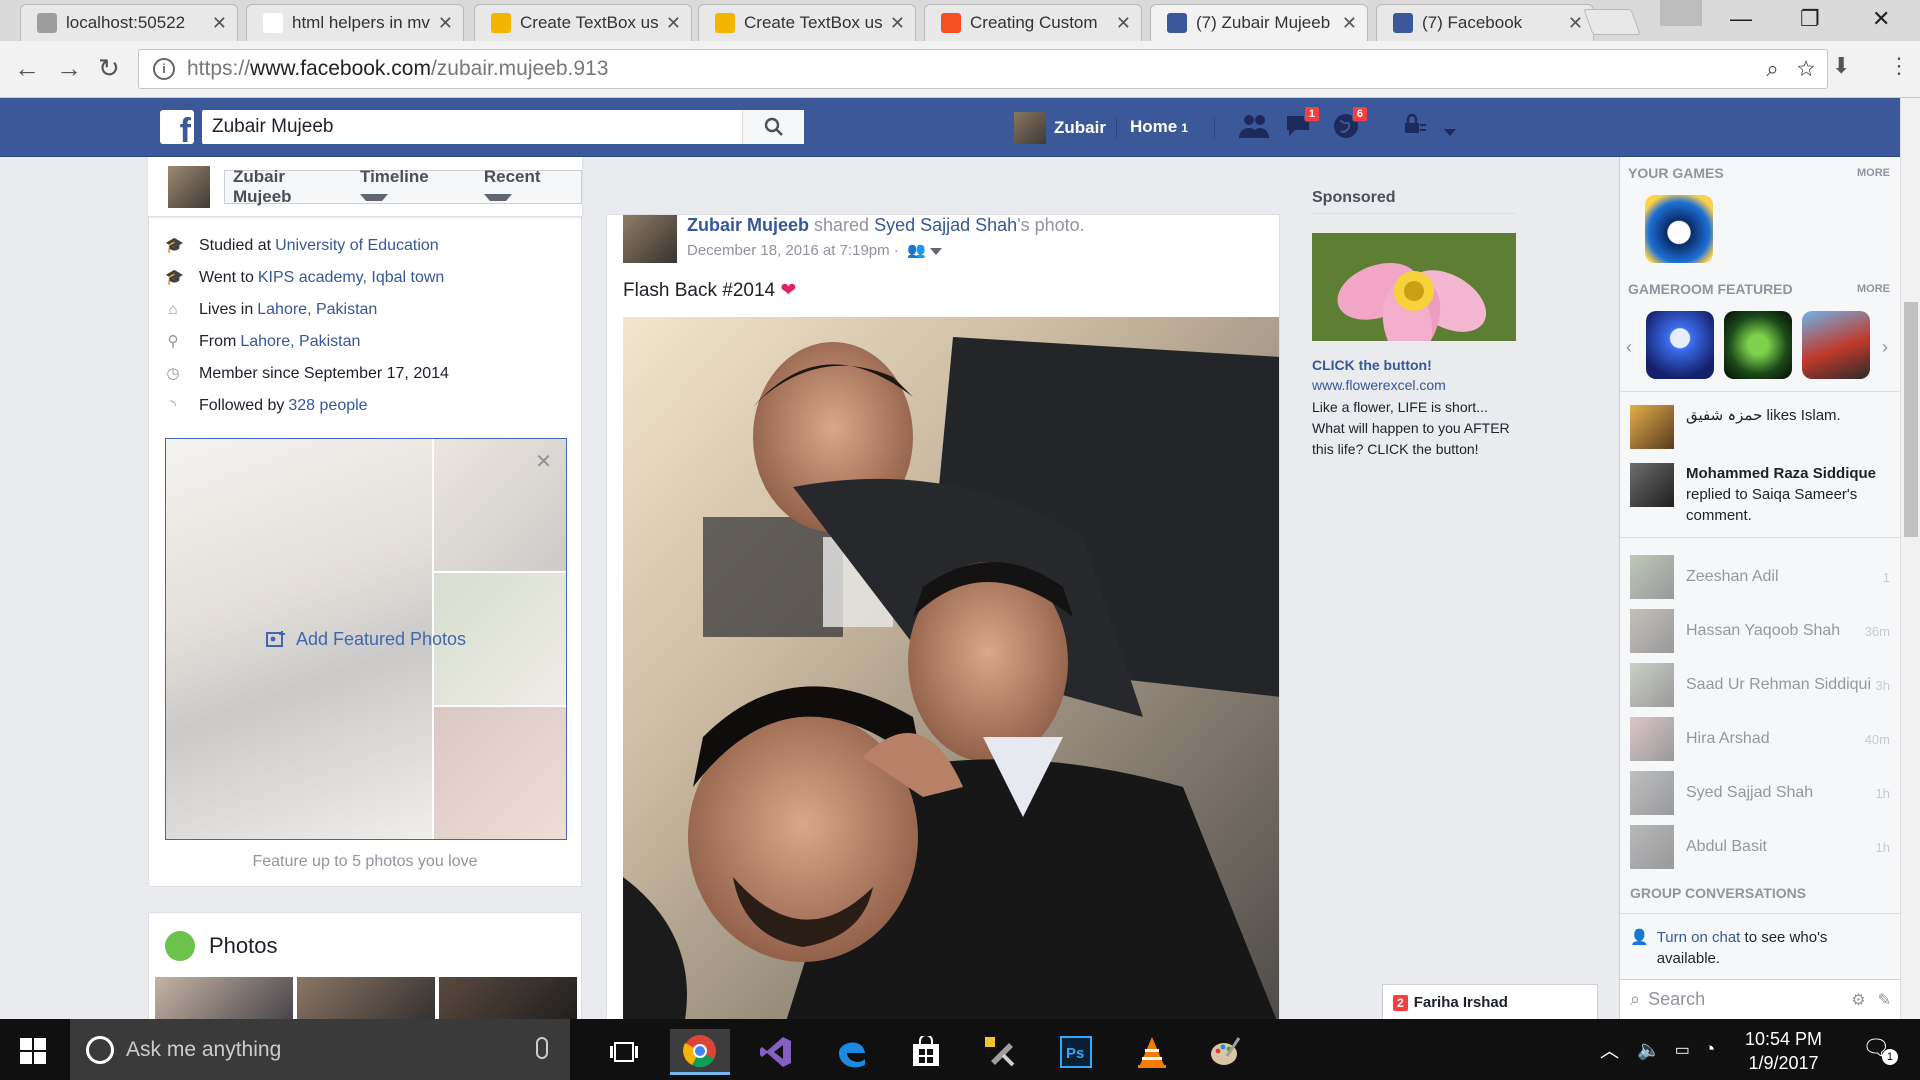 This screenshot has width=1920, height=1080. I want to click on chat-tab: 2 Fariha Irshad, so click(1490, 1002).